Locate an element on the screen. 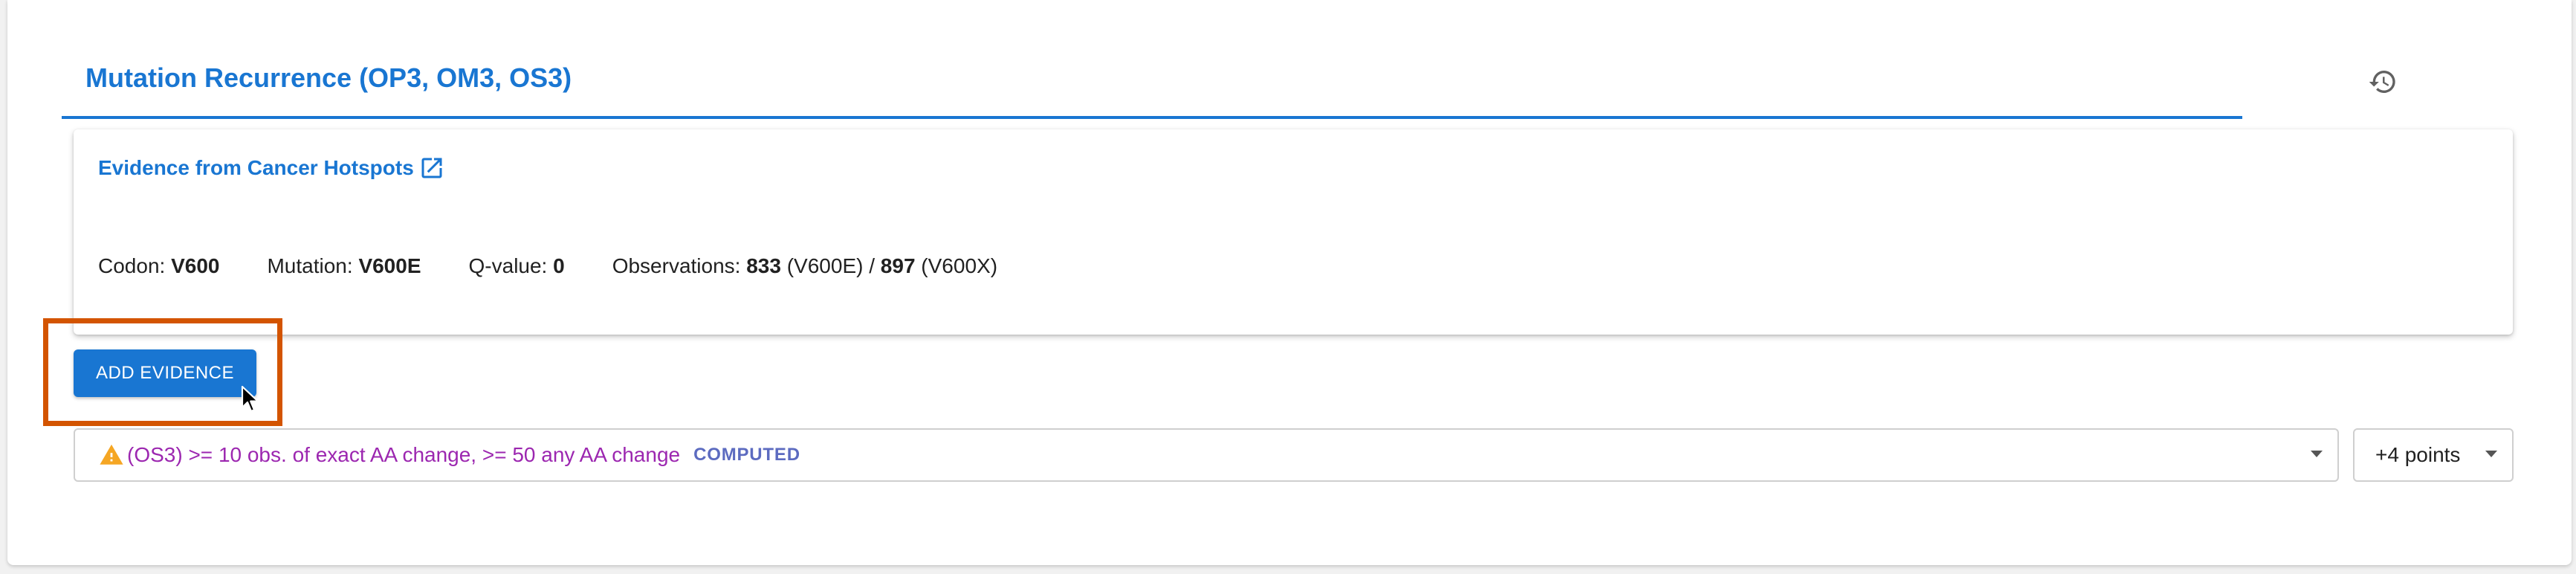 Image resolution: width=2576 pixels, height=574 pixels. observations-any-variant: (V600X) is located at coordinates (959, 265).